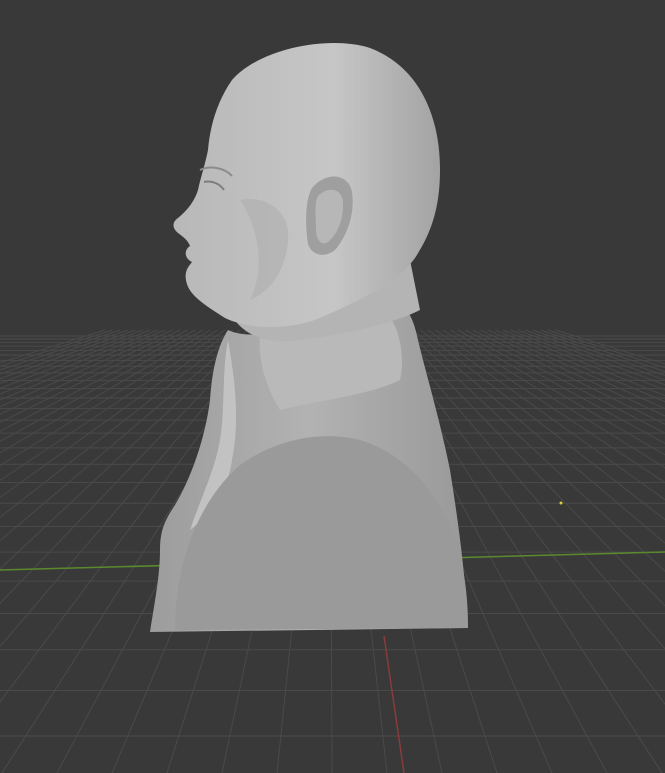  What do you see at coordinates (561, 503) in the screenshot?
I see `origin-marker` at bounding box center [561, 503].